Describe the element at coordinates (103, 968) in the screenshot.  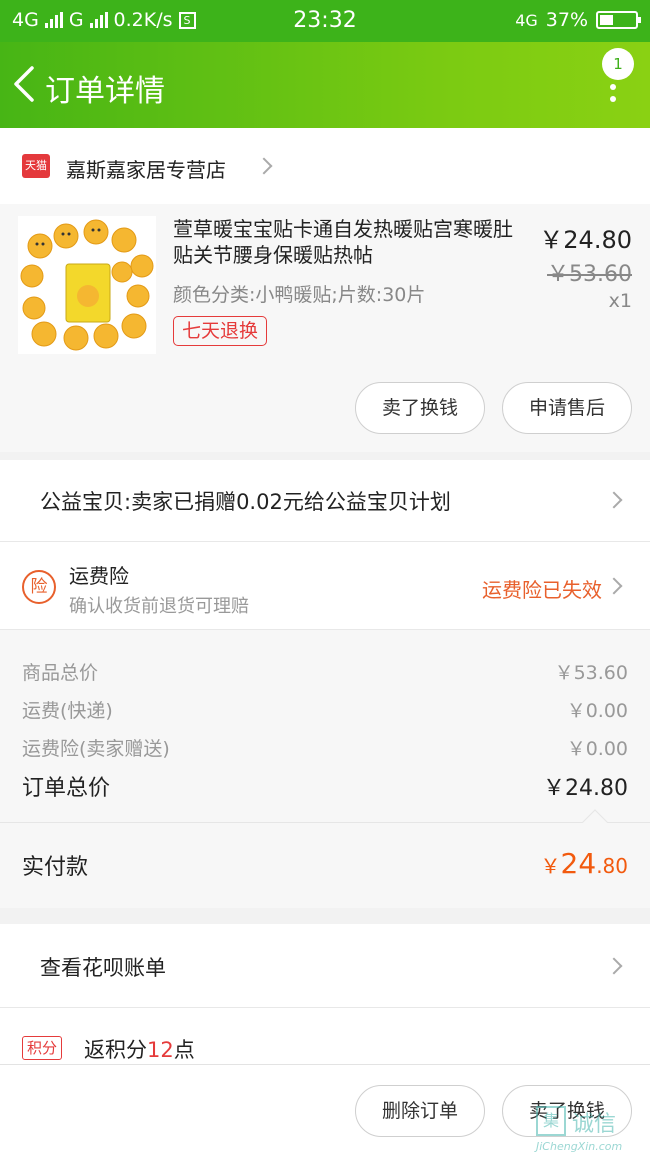
I see `huabei-bill-text: 查看花呗账单` at that location.